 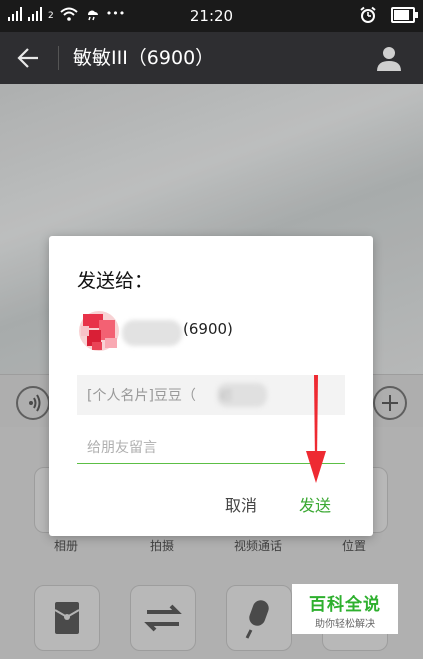 I want to click on profile-button, so click(x=389, y=58).